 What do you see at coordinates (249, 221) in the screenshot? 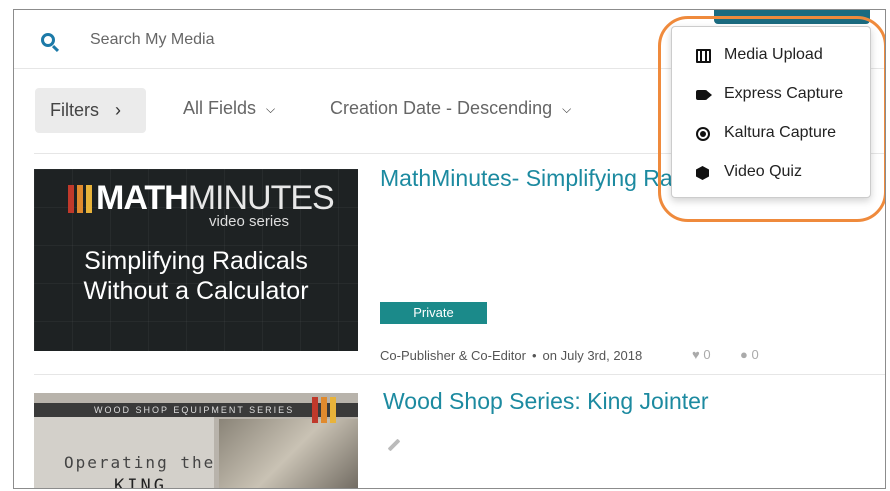
I see `thumbnail-subtitle: video series` at bounding box center [249, 221].